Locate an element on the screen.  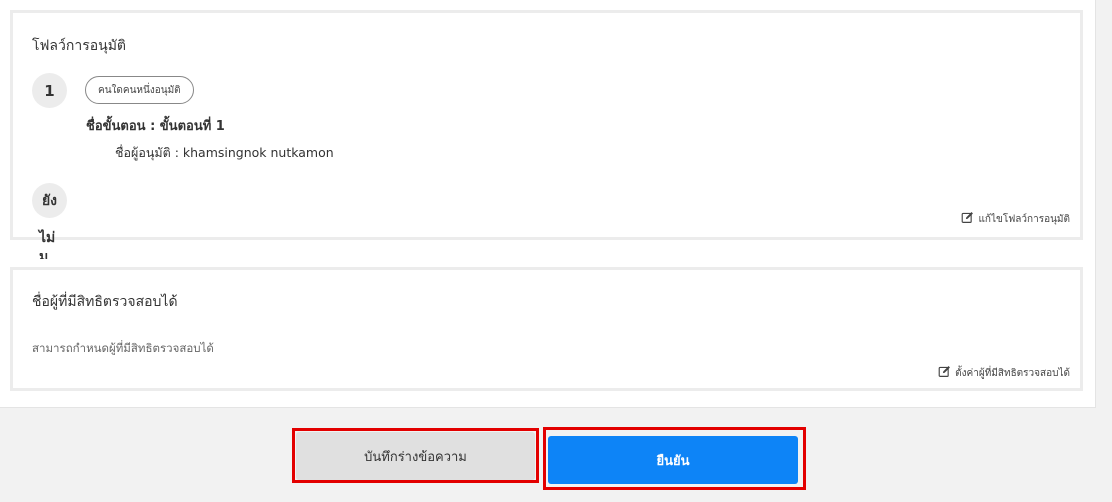
approval-mode-badge: คนใดคนหนึ่งอนุมัติ is located at coordinates (139, 90).